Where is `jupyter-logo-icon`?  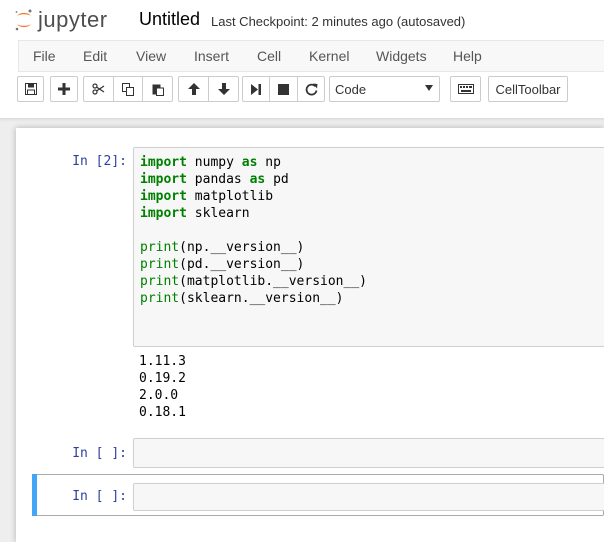 jupyter-logo-icon is located at coordinates (23, 20).